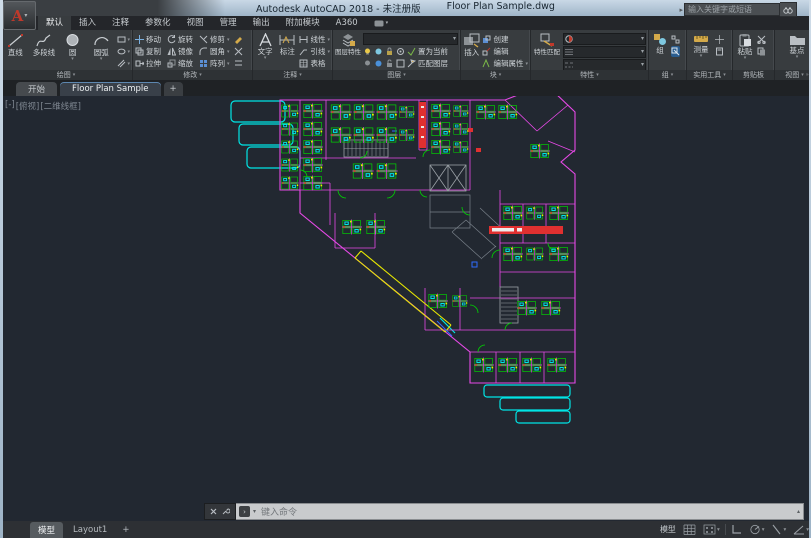 The image size is (811, 538). What do you see at coordinates (314, 39) in the screenshot?
I see `linear-dimension-tool: 线性 ▾` at bounding box center [314, 39].